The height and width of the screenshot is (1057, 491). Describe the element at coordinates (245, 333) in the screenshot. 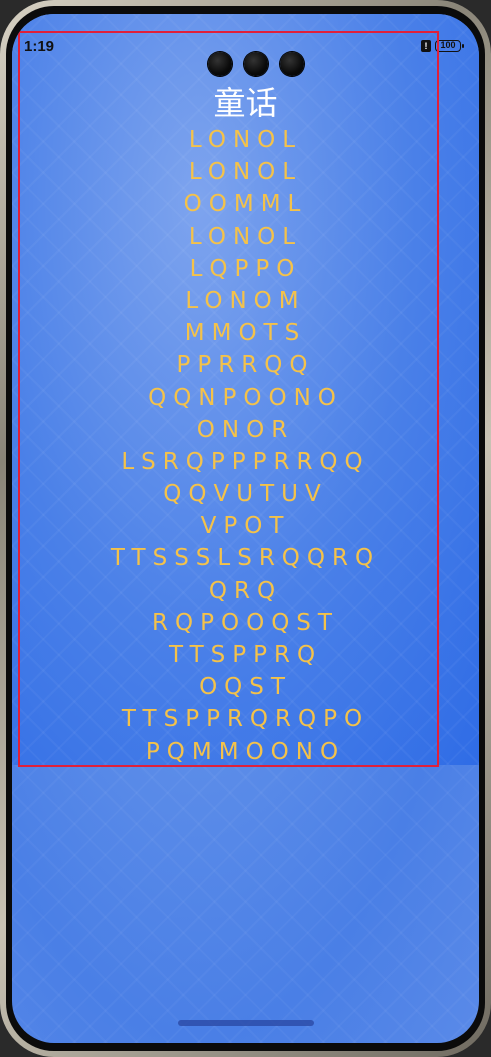

I see `notation-line: MMOTS` at that location.